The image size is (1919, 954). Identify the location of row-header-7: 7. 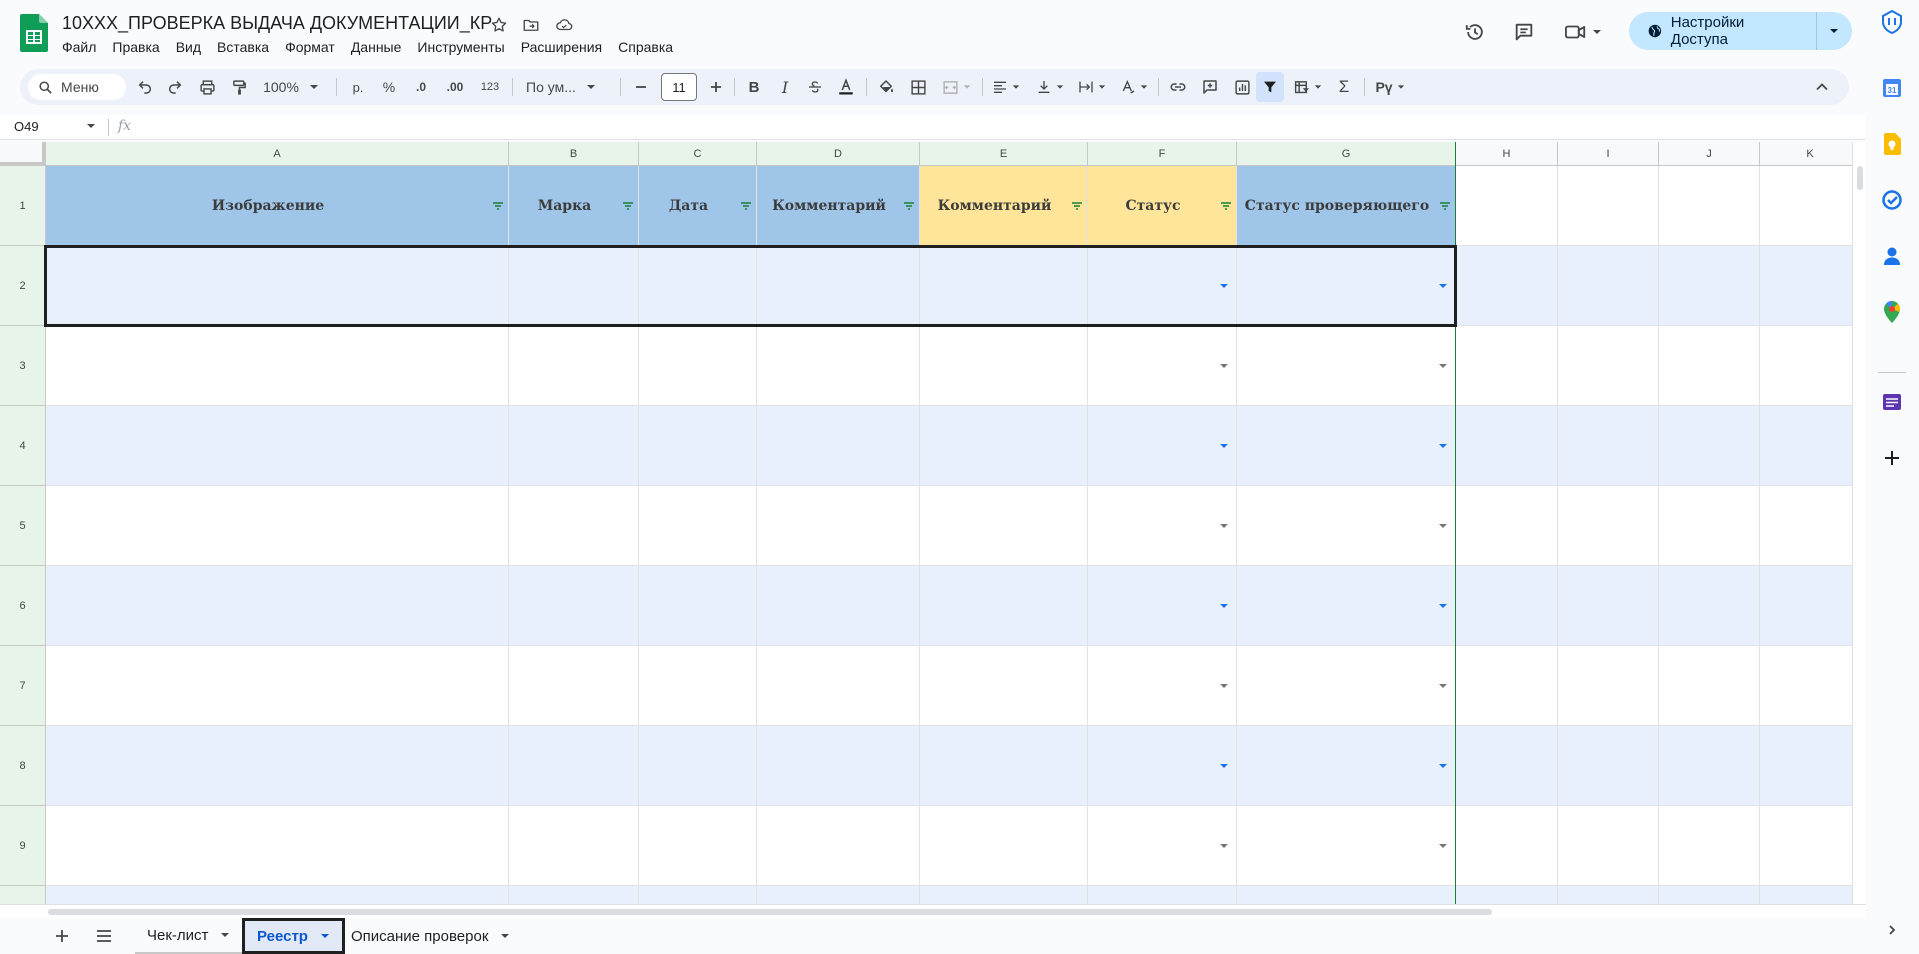
(23, 686).